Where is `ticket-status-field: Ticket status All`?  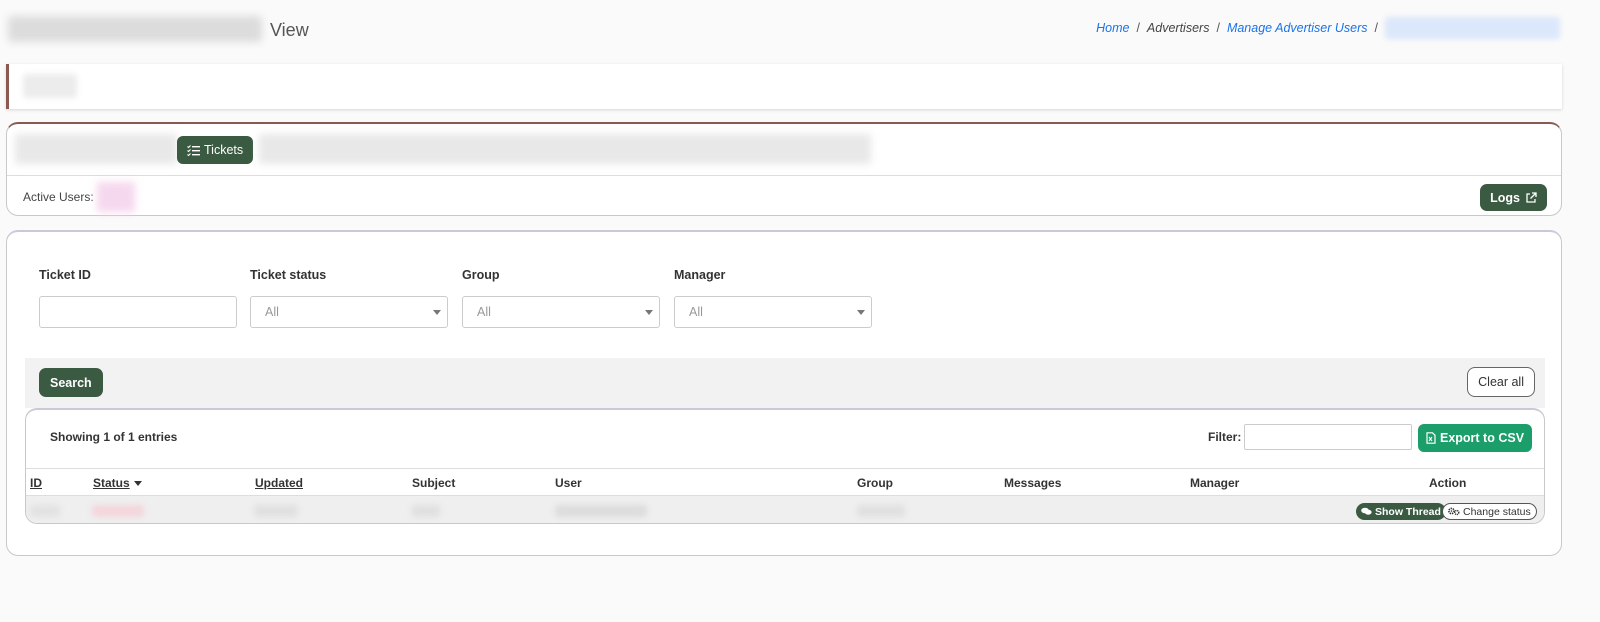
ticket-status-field: Ticket status All is located at coordinates (349, 298).